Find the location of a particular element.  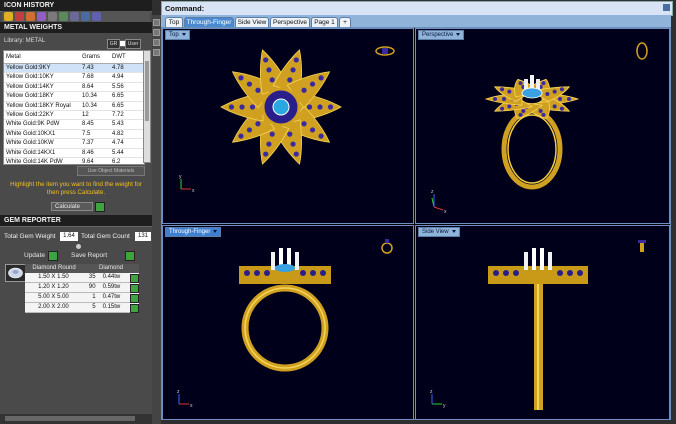

command-bar: Command: is located at coordinates (417, 8).